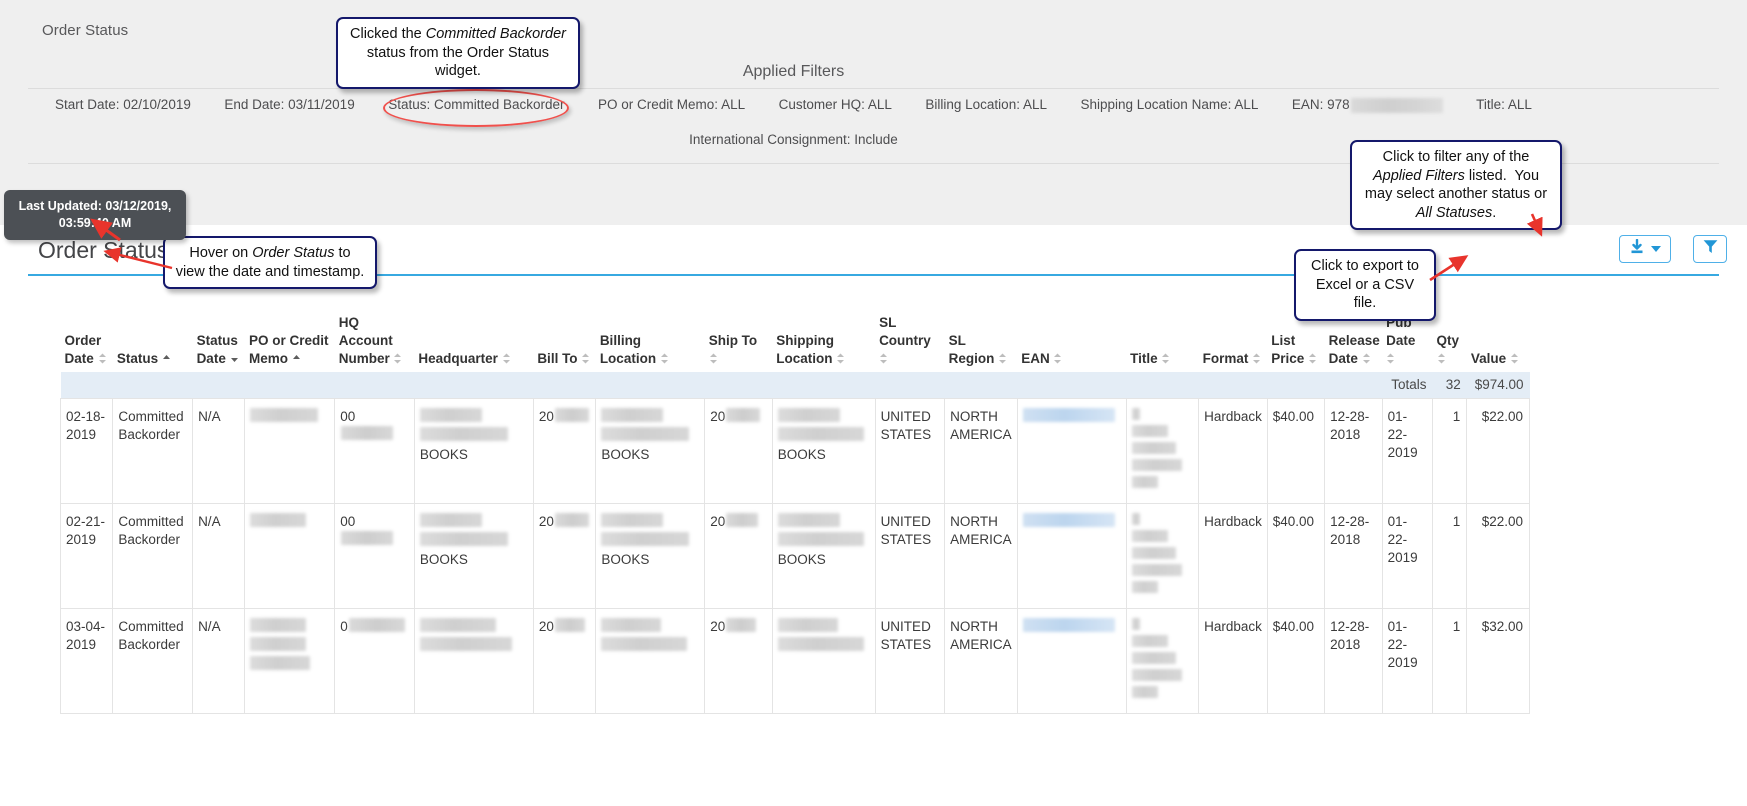 This screenshot has width=1747, height=806. What do you see at coordinates (153, 450) in the screenshot?
I see `cell-status: Committed Backorder` at bounding box center [153, 450].